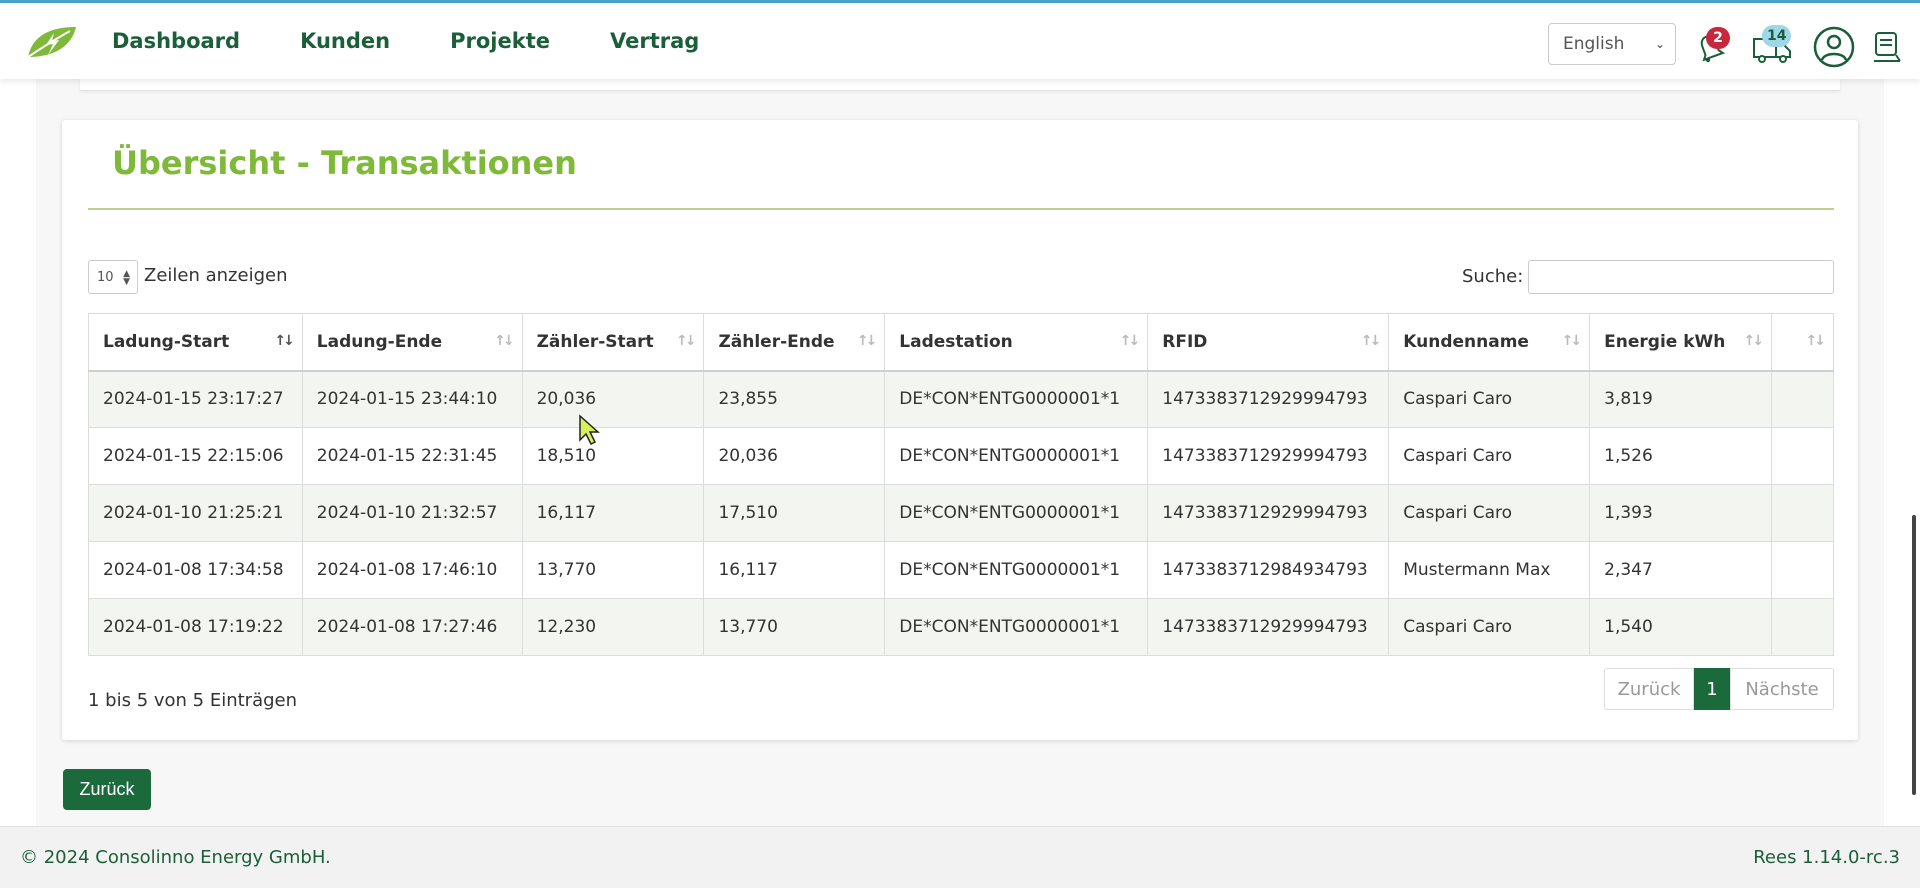 The image size is (1920, 888). Describe the element at coordinates (794, 627) in the screenshot. I see `cell-meter-end: 13,770` at that location.